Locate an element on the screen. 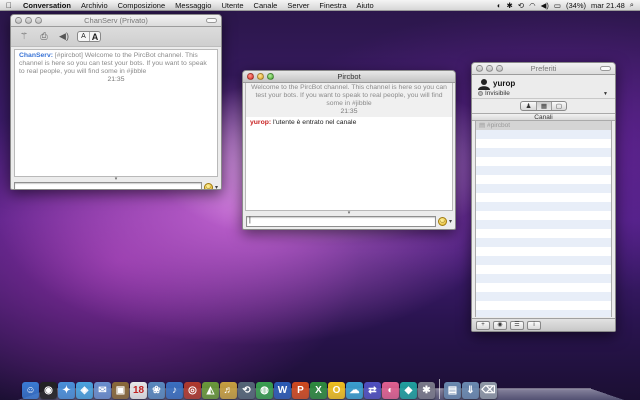 This screenshot has width=640, height=400. chanserv-titlebar: ChanServ (Privato) is located at coordinates (116, 21).